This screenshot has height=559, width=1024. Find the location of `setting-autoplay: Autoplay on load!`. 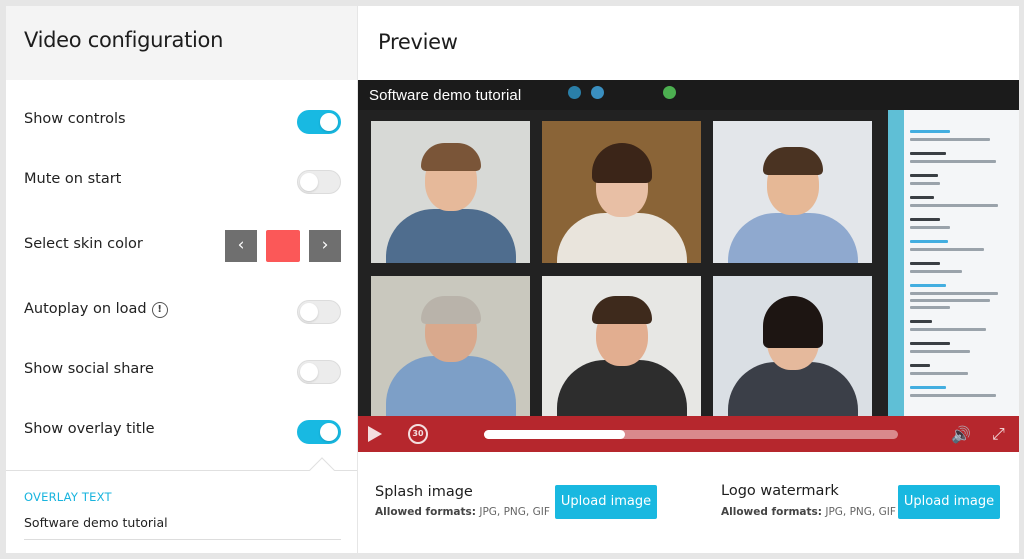

setting-autoplay: Autoplay on load! is located at coordinates (181, 312).